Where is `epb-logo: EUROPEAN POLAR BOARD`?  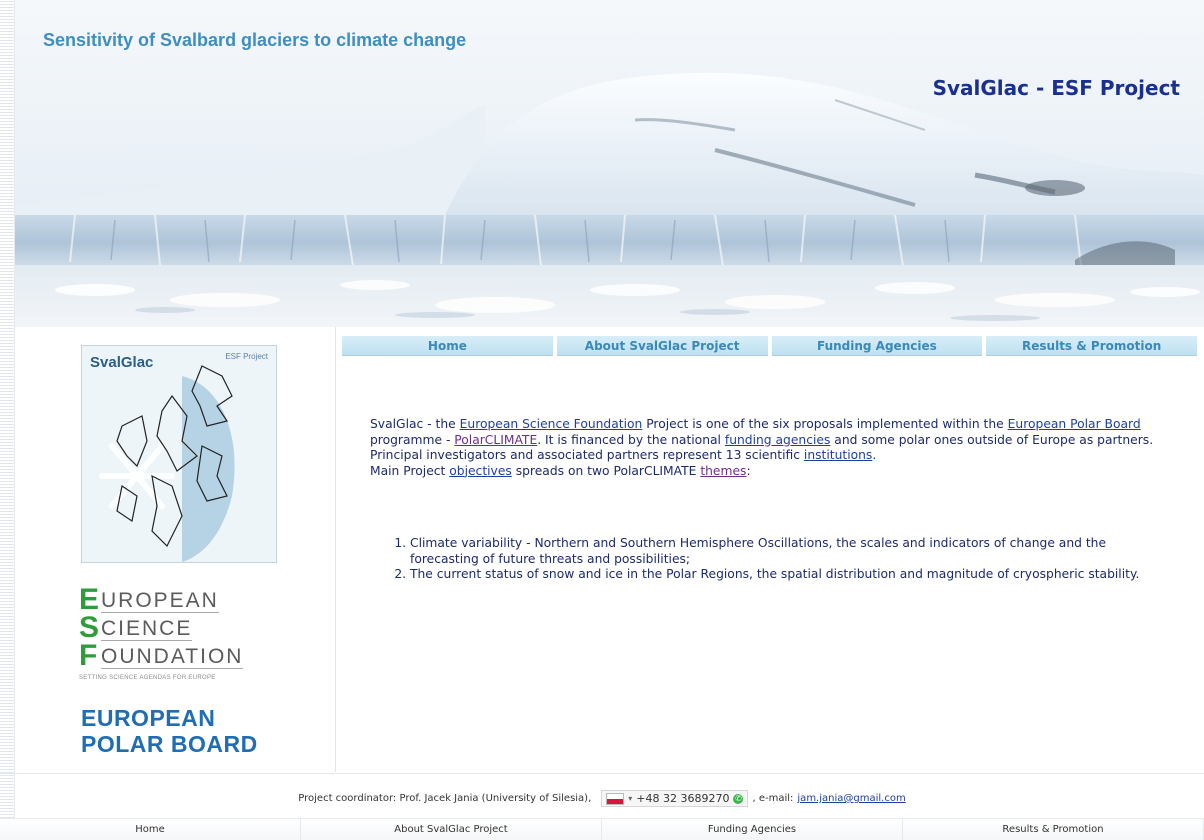 epb-logo: EUROPEAN POLAR BOARD is located at coordinates (169, 731).